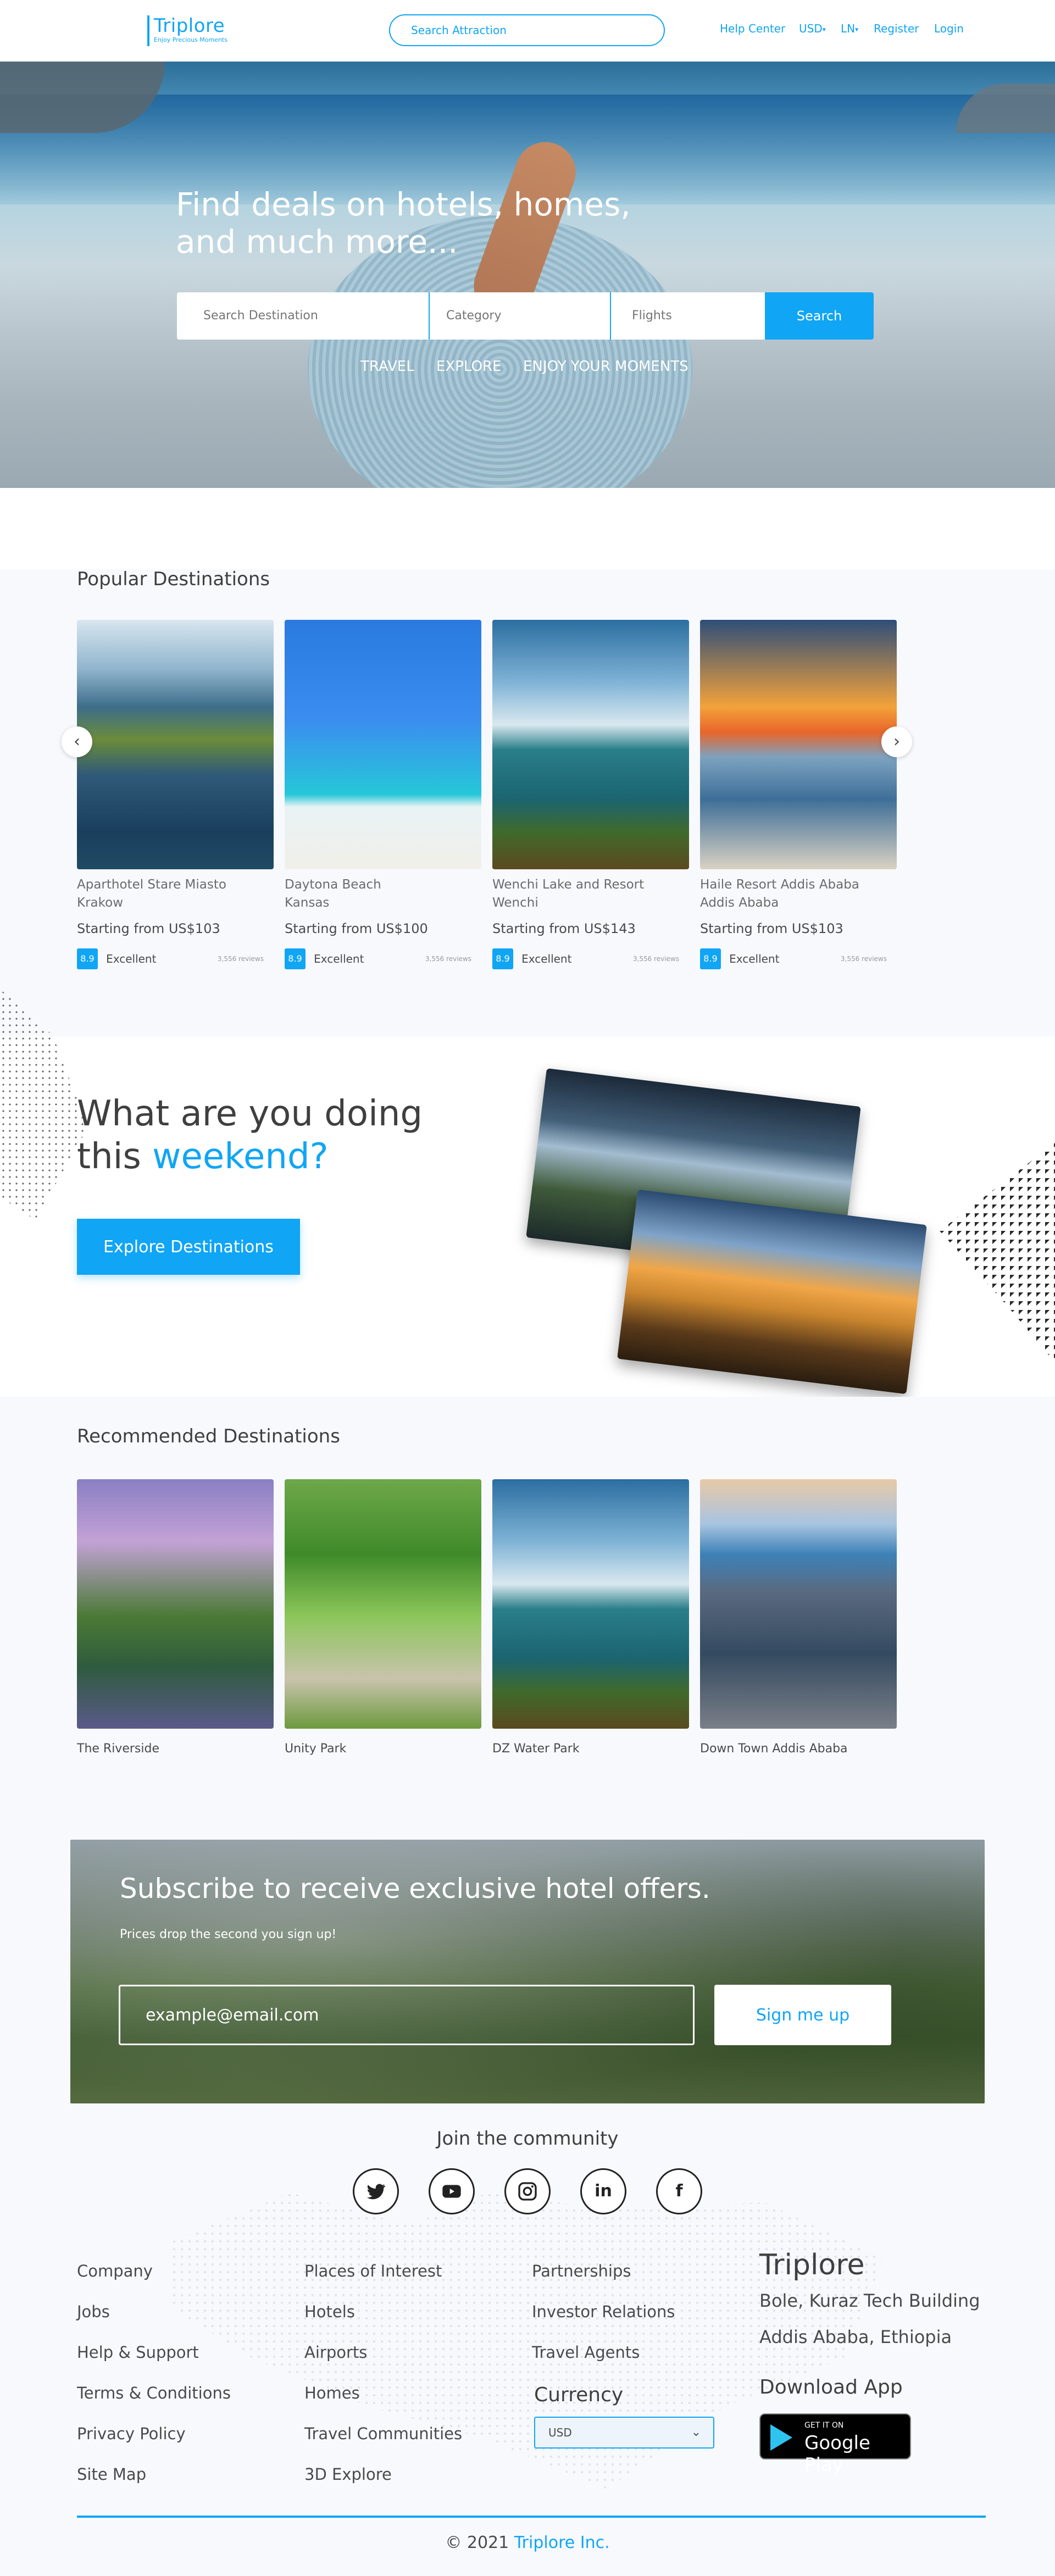 This screenshot has width=1055, height=2576. I want to click on recommended-name: The Riverside, so click(118, 1749).